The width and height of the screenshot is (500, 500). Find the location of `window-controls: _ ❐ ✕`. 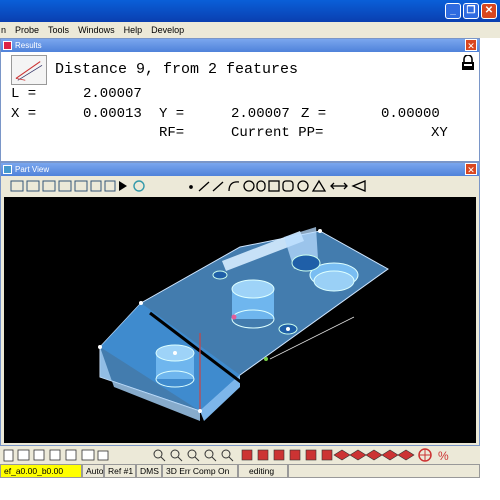

window-controls: _ ❐ ✕ is located at coordinates (471, 11).